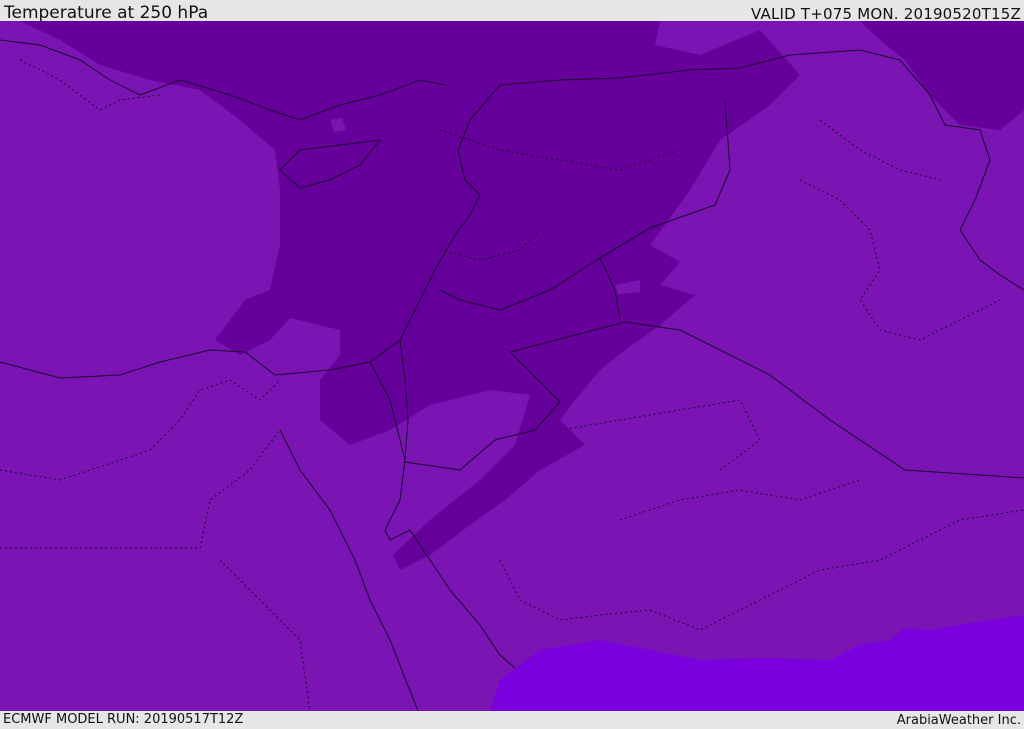 This screenshot has width=1024, height=729. What do you see at coordinates (106, 13) in the screenshot?
I see `map-title: Temperature at 250 hPa` at bounding box center [106, 13].